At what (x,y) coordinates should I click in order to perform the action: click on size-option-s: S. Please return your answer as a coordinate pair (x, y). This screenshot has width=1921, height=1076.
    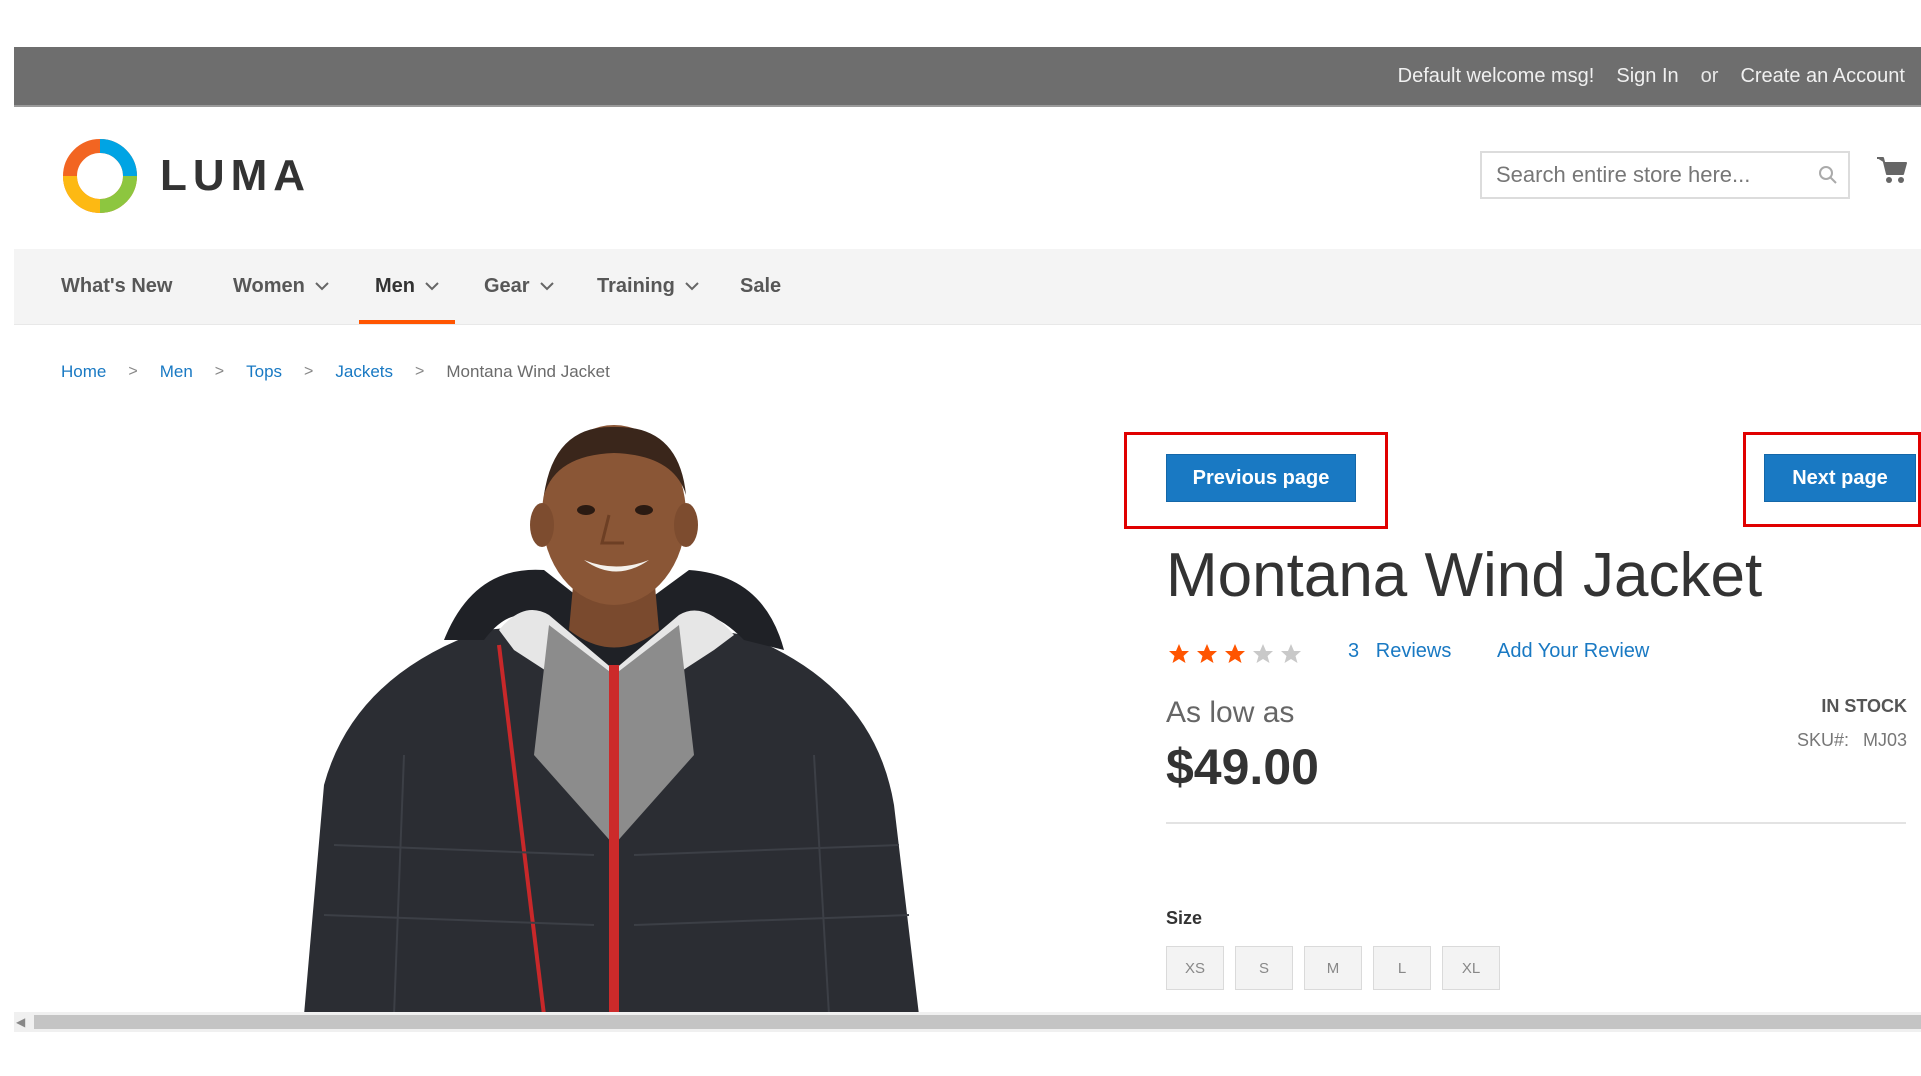
    Looking at the image, I should click on (1264, 968).